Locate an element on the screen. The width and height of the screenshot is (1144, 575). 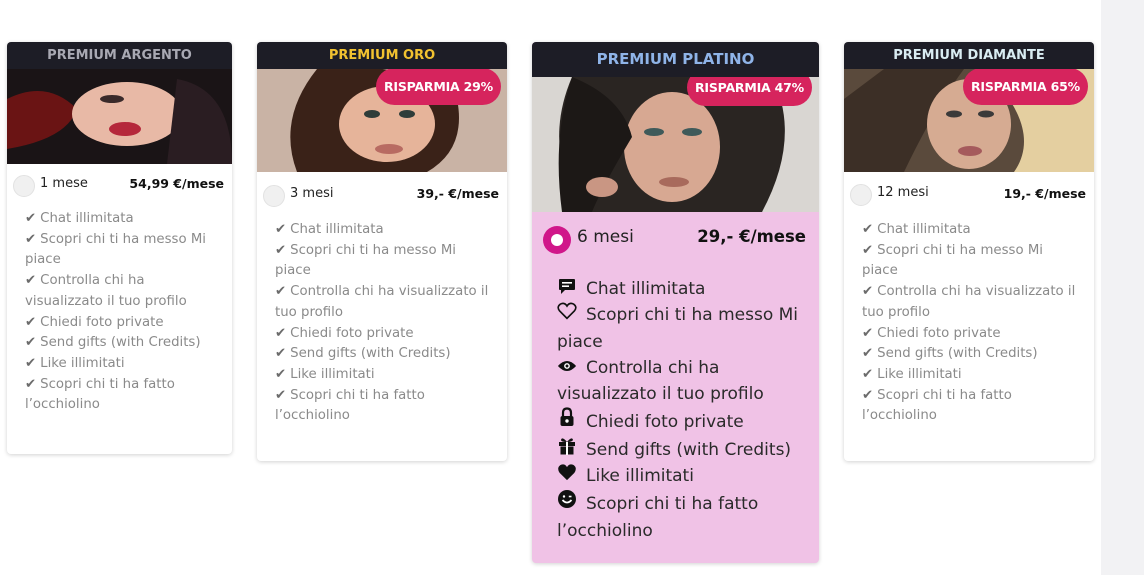
scrollbar-track is located at coordinates (1122, 287).